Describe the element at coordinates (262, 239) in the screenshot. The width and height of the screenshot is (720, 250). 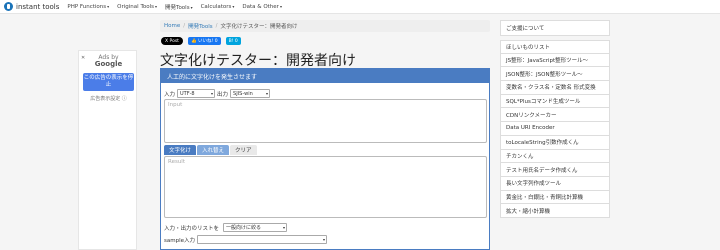
I see `sample-input-select: ▾` at that location.